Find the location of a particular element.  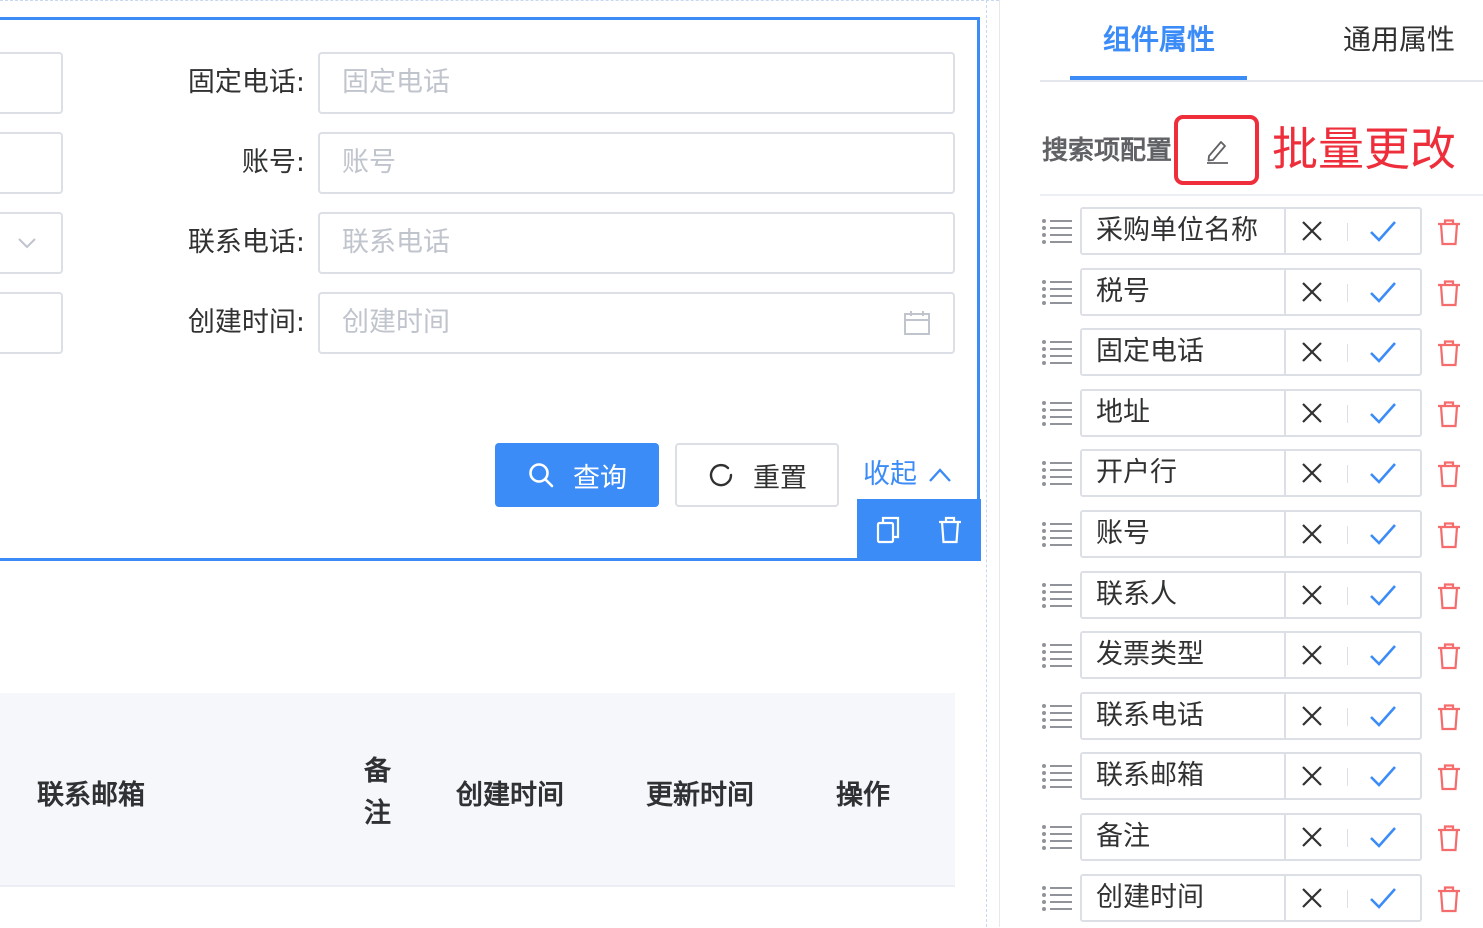

column-header-remark: 备注 is located at coordinates (379, 793).